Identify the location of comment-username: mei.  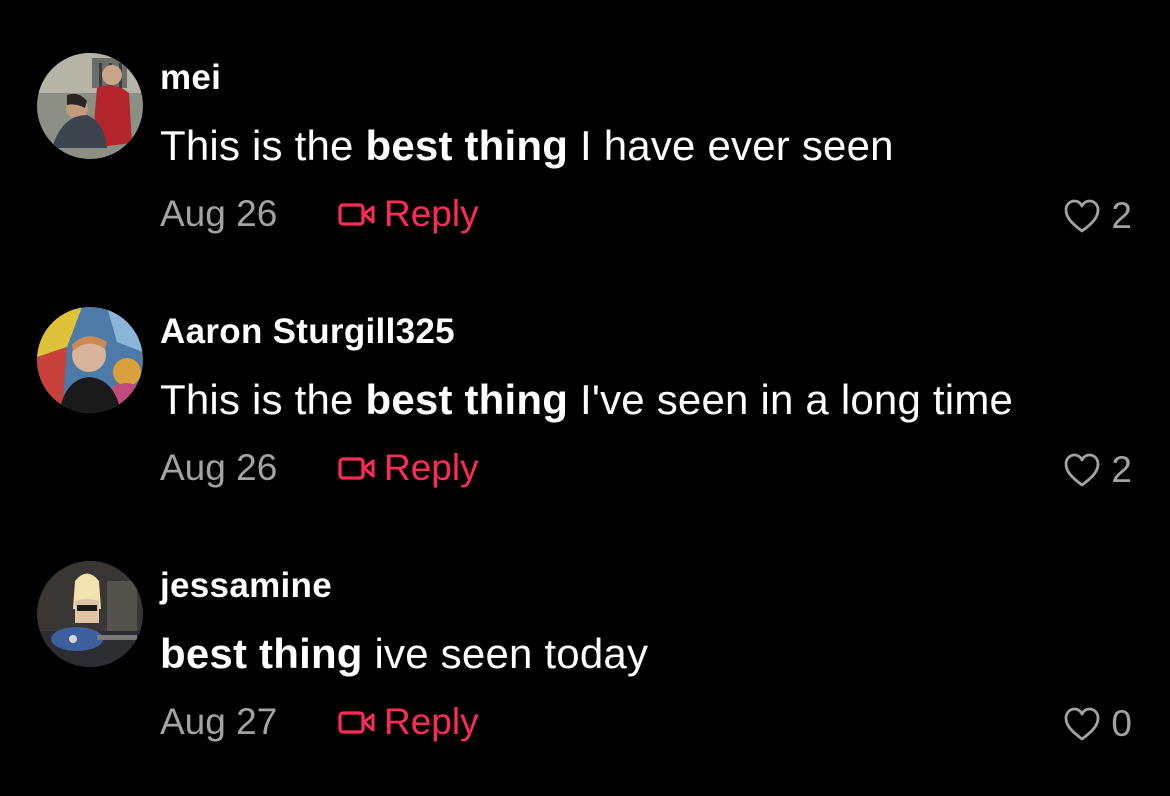
(190, 78).